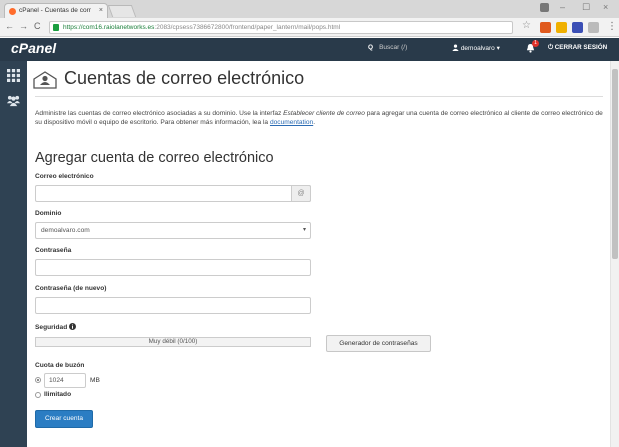  Describe the element at coordinates (101, 11) in the screenshot. I see `tab-close-icon: ×` at that location.